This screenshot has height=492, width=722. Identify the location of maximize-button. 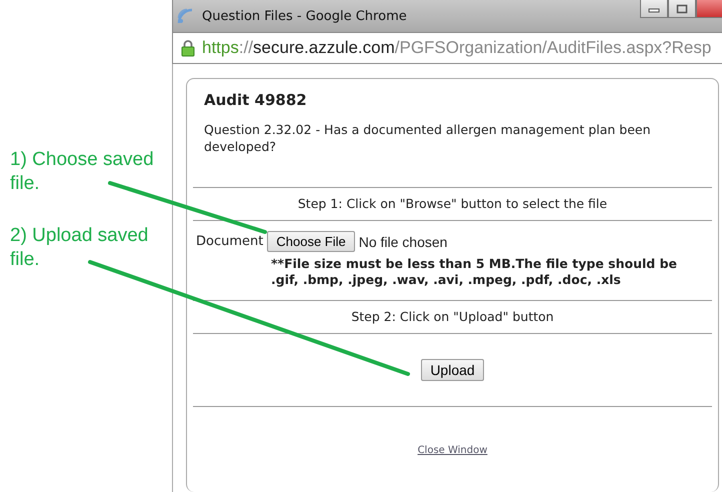
(682, 9).